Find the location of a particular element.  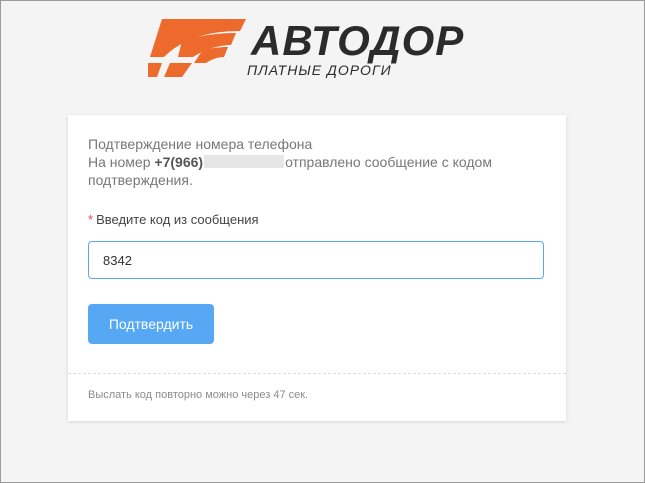

masked-phone-digits is located at coordinates (244, 161).